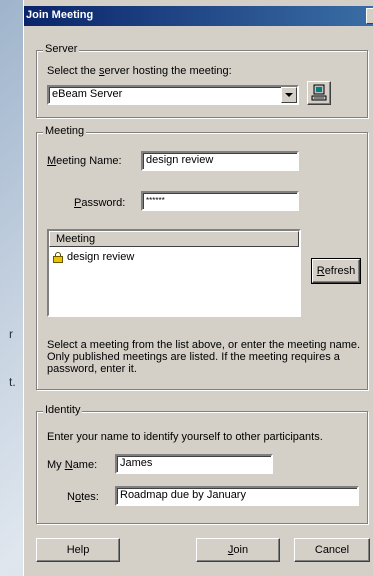 Image resolution: width=373 pixels, height=576 pixels. What do you see at coordinates (84, 161) in the screenshot?
I see `meeting-name-label: Meeting Name:` at bounding box center [84, 161].